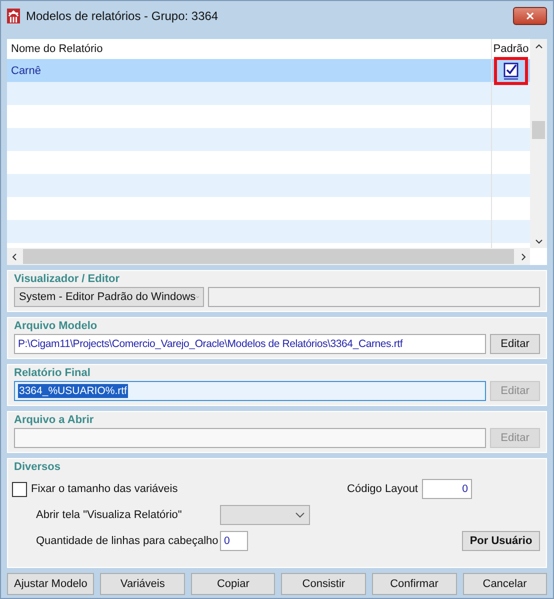 Image resolution: width=554 pixels, height=599 pixels. I want to click on edit-button: Editar, so click(515, 344).